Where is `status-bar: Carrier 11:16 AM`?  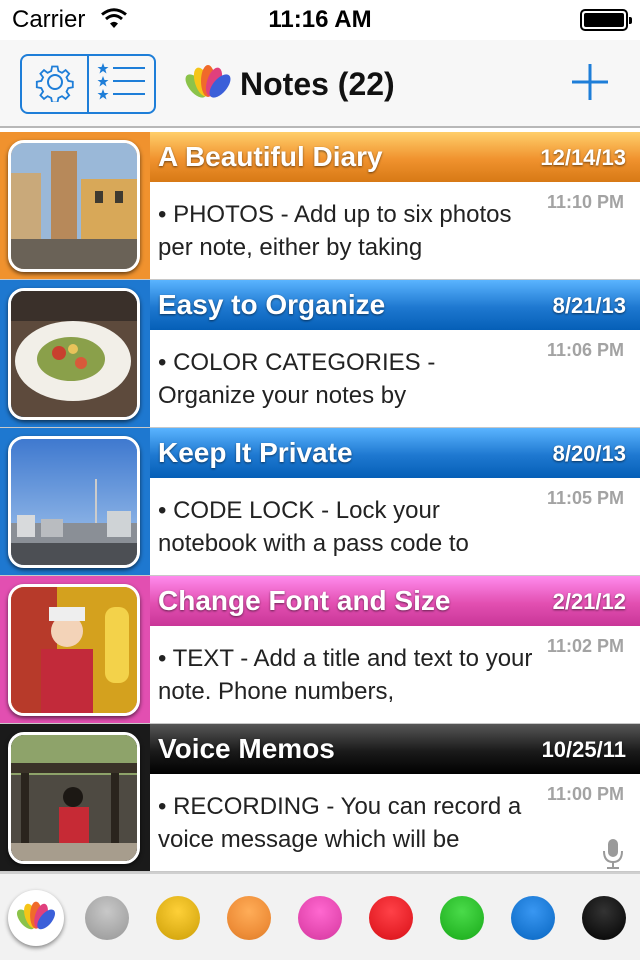
status-bar: Carrier 11:16 AM is located at coordinates (320, 20).